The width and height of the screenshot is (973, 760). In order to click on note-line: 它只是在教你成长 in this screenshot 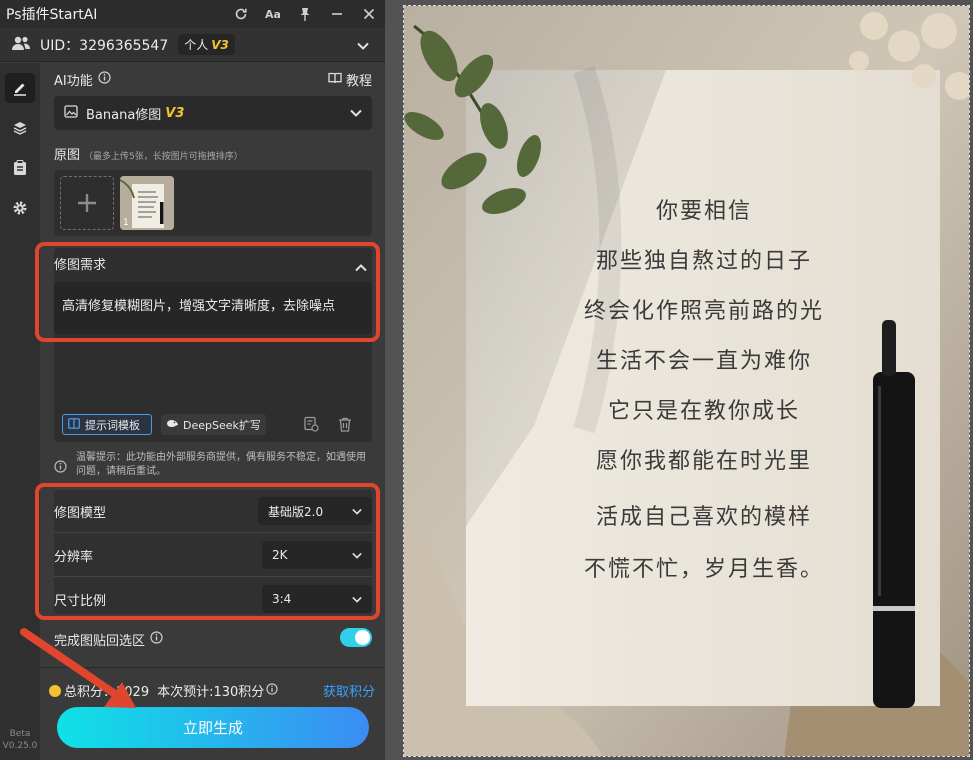, I will do `click(704, 411)`.